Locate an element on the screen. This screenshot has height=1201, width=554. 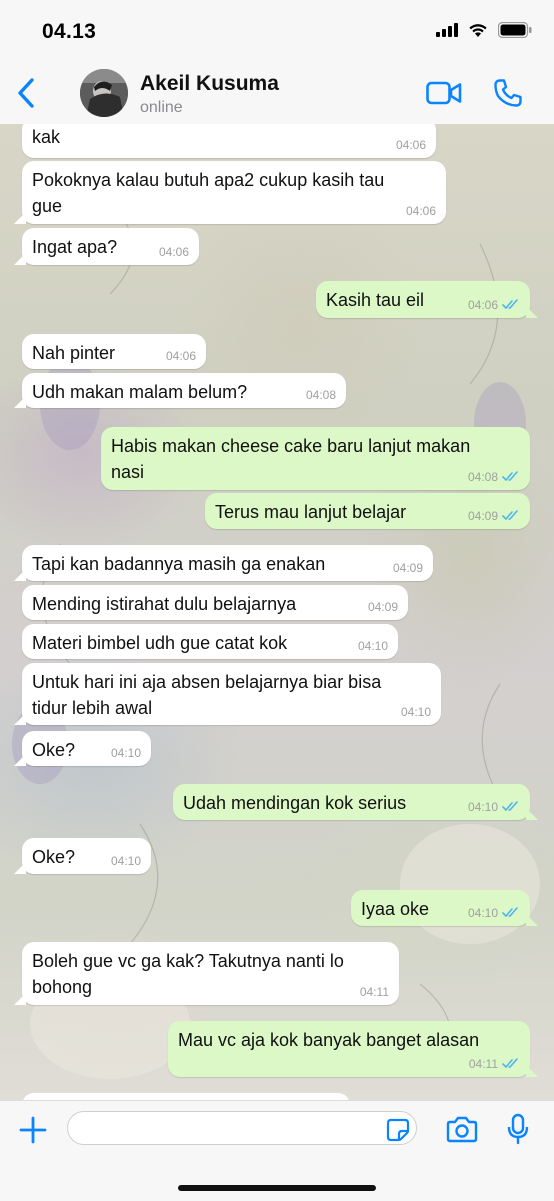
message-text: Boleh gue vc ga kak? Takutnya nanti lo is located at coordinates (188, 961).